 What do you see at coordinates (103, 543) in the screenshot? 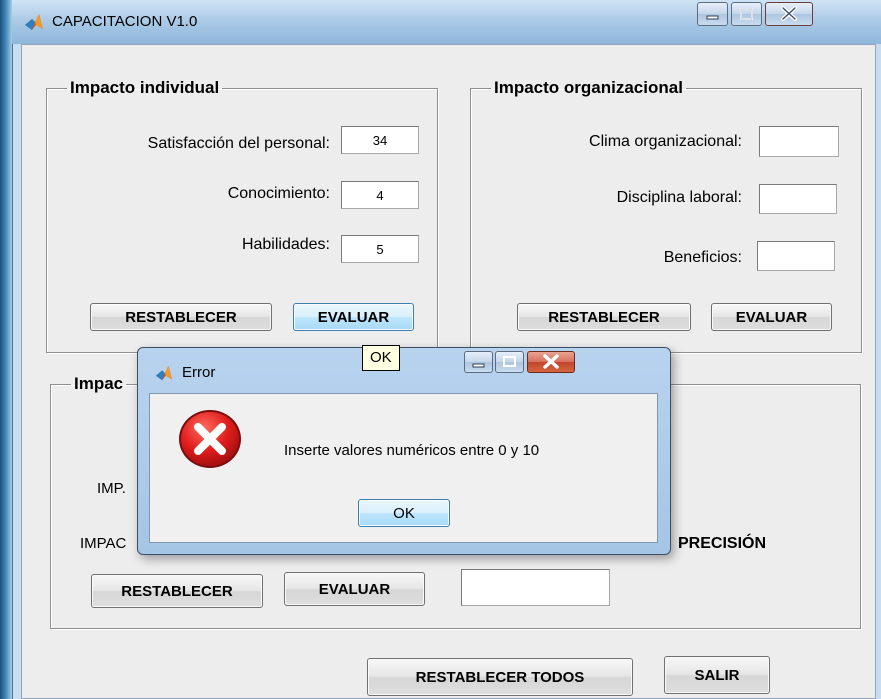
I see `label-impacto-row2: IMPAC` at bounding box center [103, 543].